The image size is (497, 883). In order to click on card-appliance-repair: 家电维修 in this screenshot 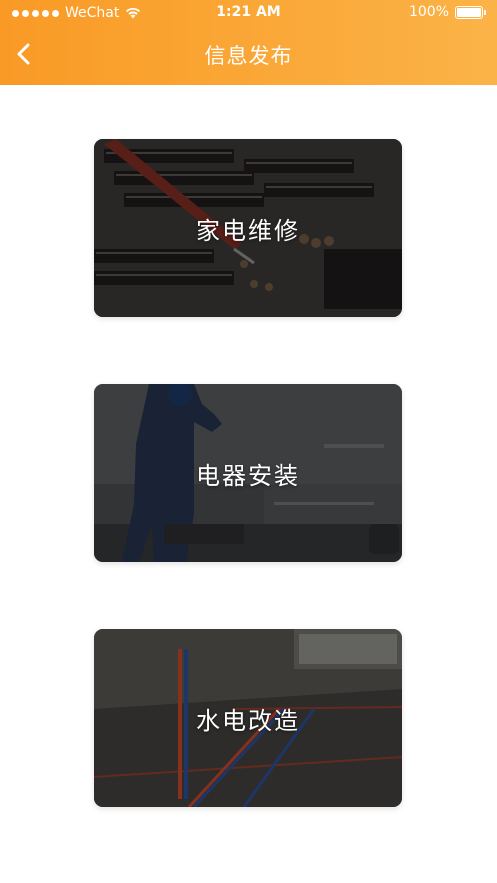, I will do `click(248, 228)`.